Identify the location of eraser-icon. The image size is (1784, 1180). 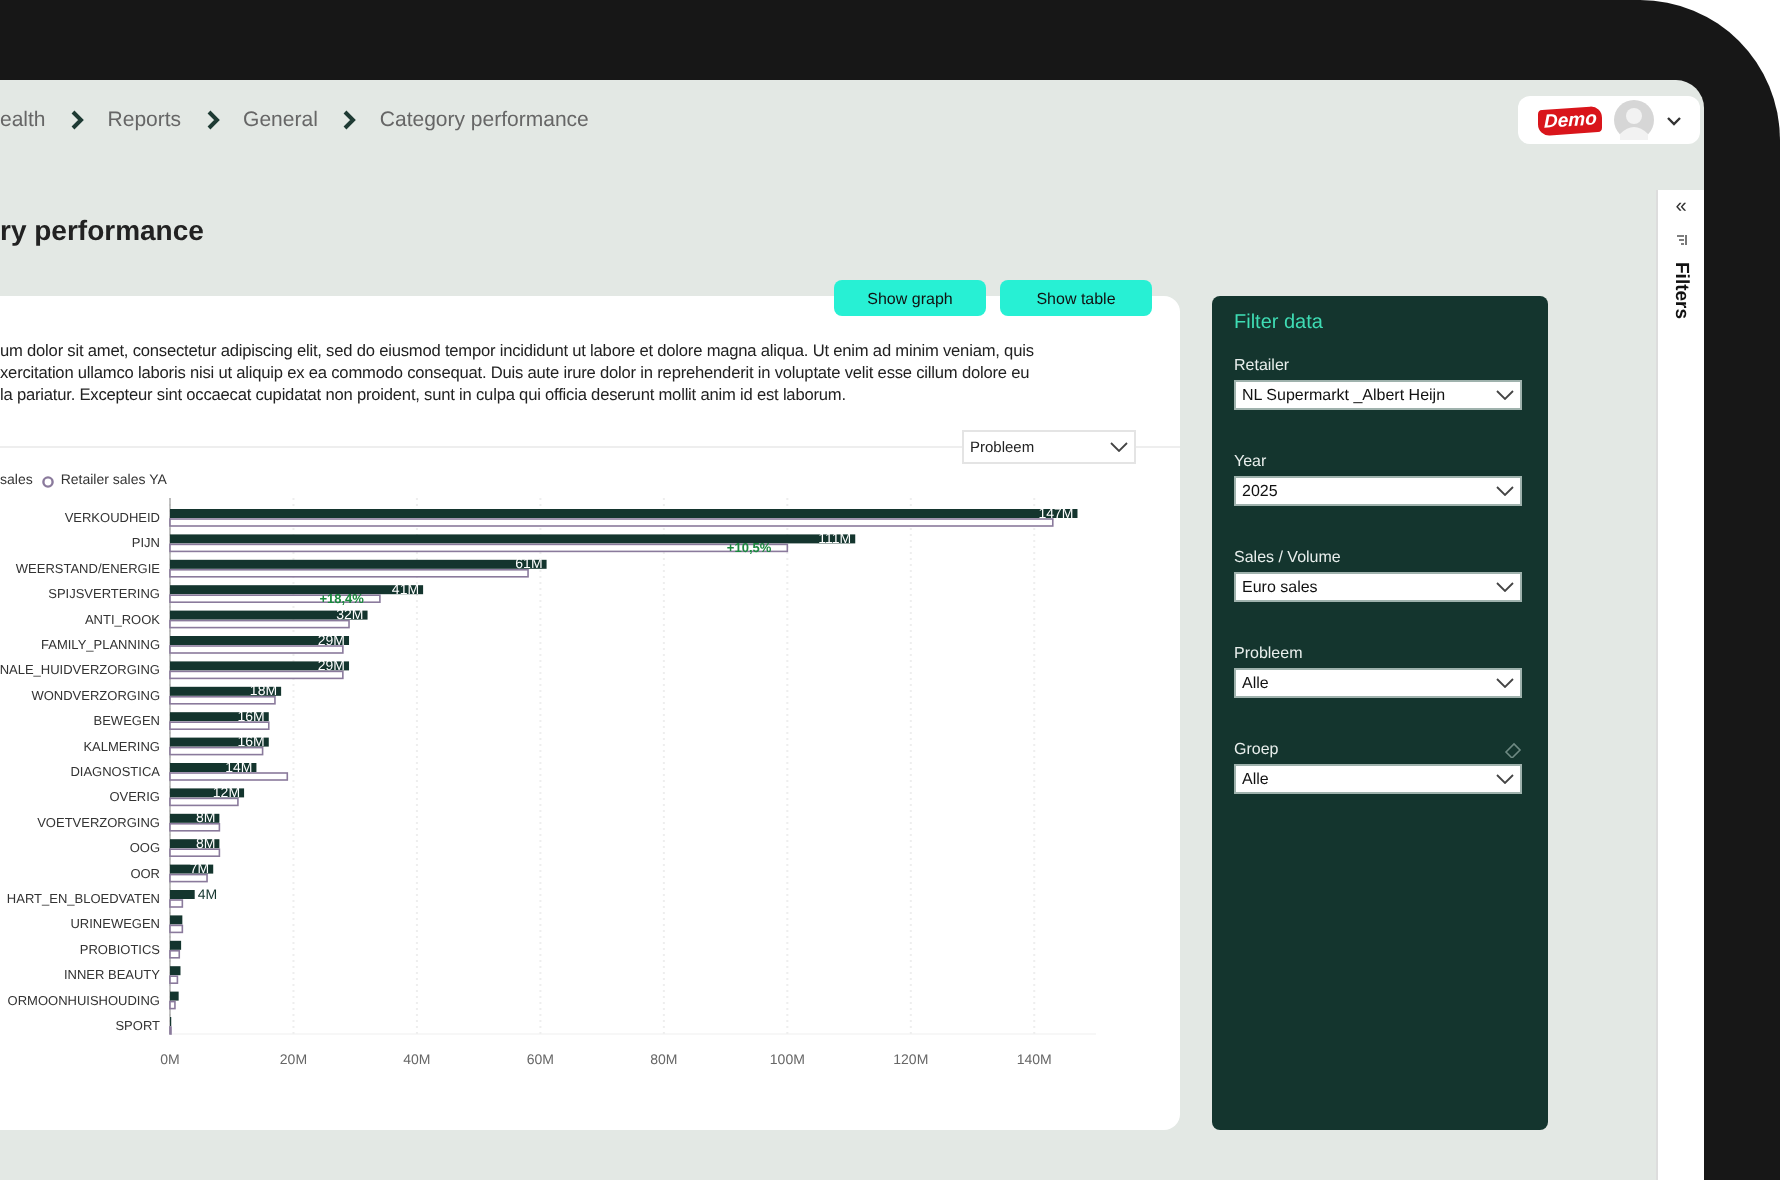
(1513, 749).